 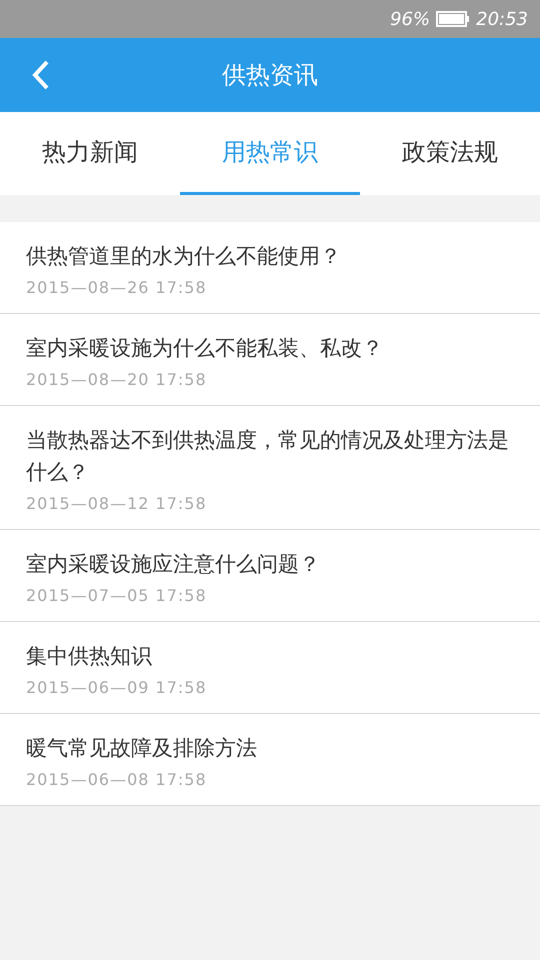 I want to click on article-item: 供热管道里的水为什么不能使用？ 2015—08—26 17:58, so click(x=270, y=268).